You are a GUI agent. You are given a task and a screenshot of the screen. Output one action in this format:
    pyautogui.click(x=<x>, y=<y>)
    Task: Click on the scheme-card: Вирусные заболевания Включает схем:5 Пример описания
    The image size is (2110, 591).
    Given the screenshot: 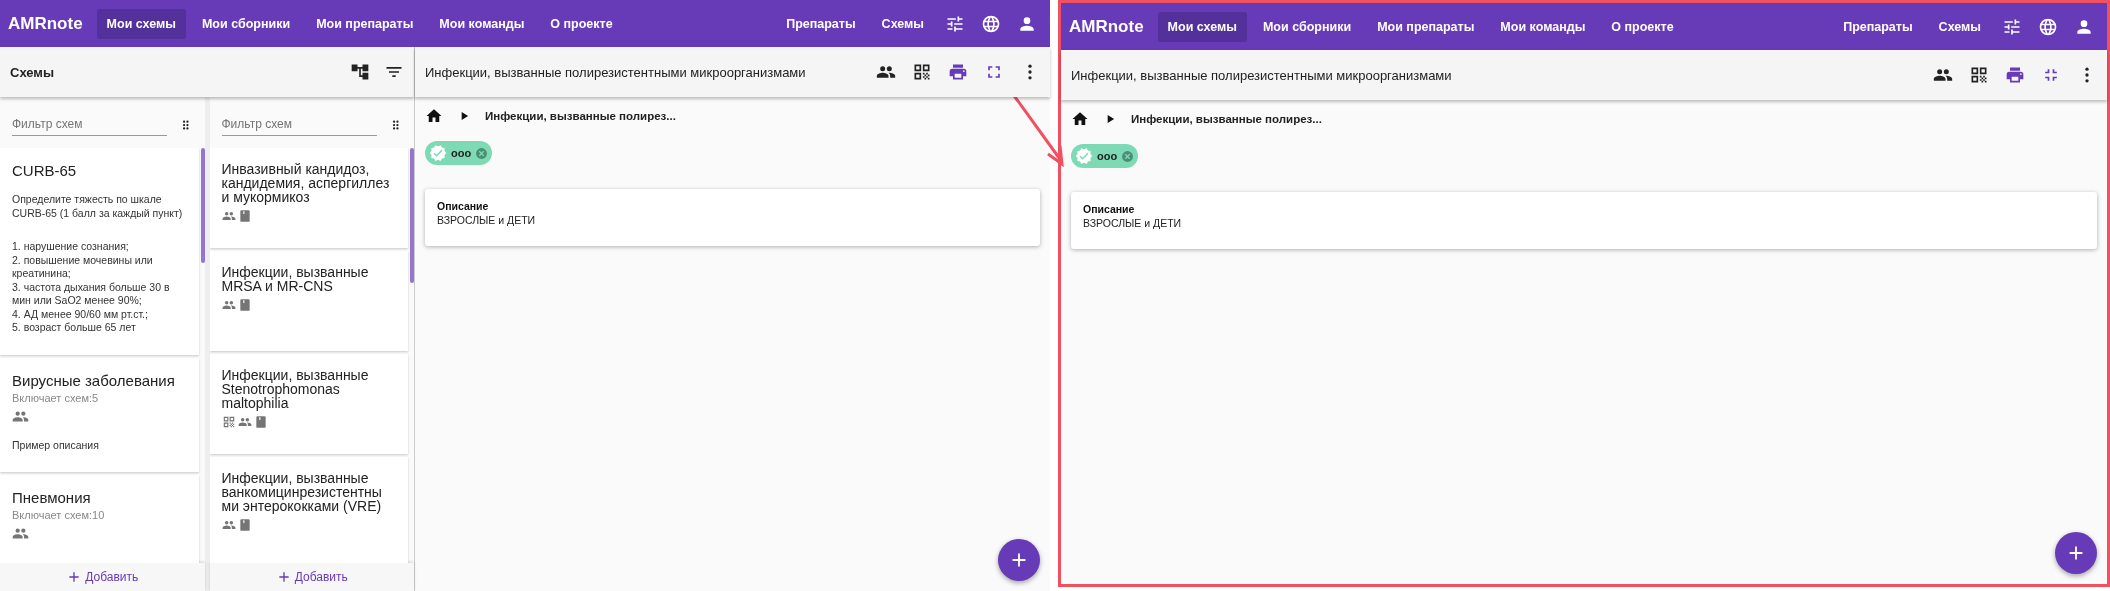 What is the action you would take?
    pyautogui.click(x=99, y=414)
    